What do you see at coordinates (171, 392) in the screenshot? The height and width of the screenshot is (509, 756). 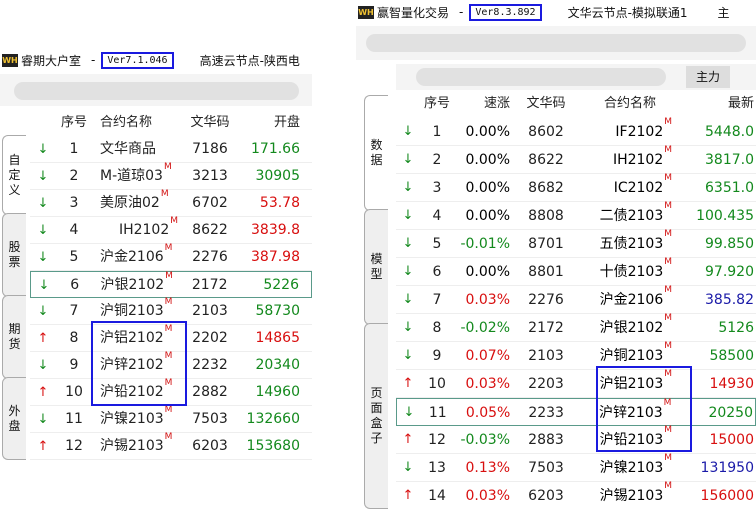 I see `table-row: ↑ 10 沪铅2102M 2882 14960` at bounding box center [171, 392].